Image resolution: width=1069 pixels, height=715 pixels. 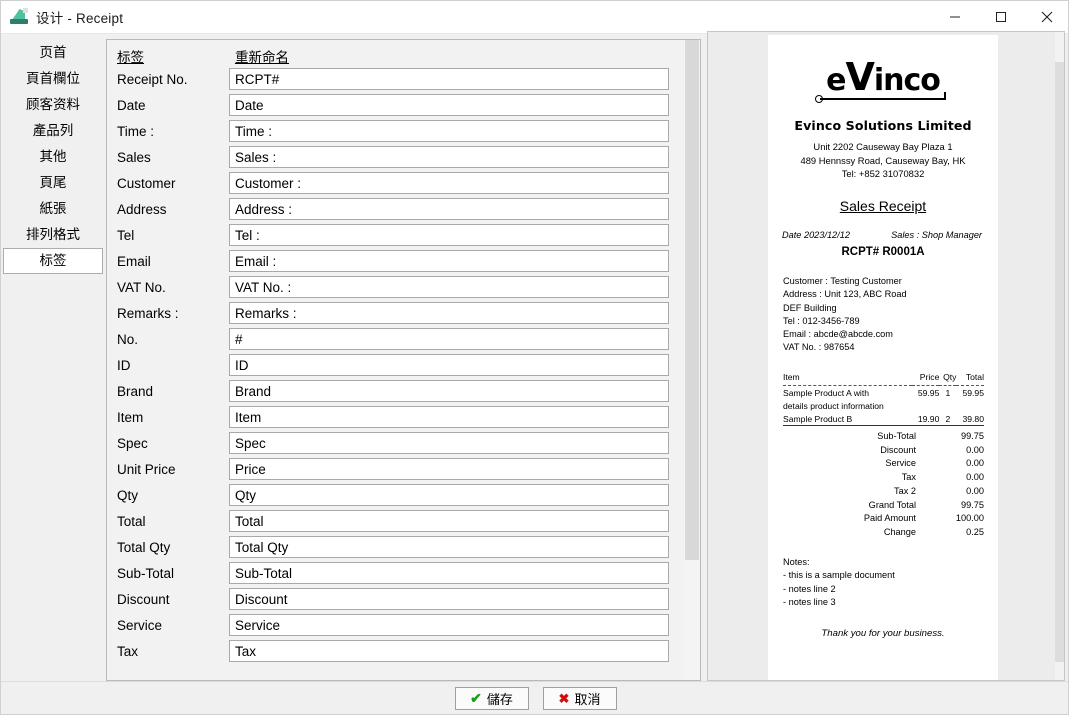 What do you see at coordinates (130, 417) in the screenshot?
I see `label-row-name: Item` at bounding box center [130, 417].